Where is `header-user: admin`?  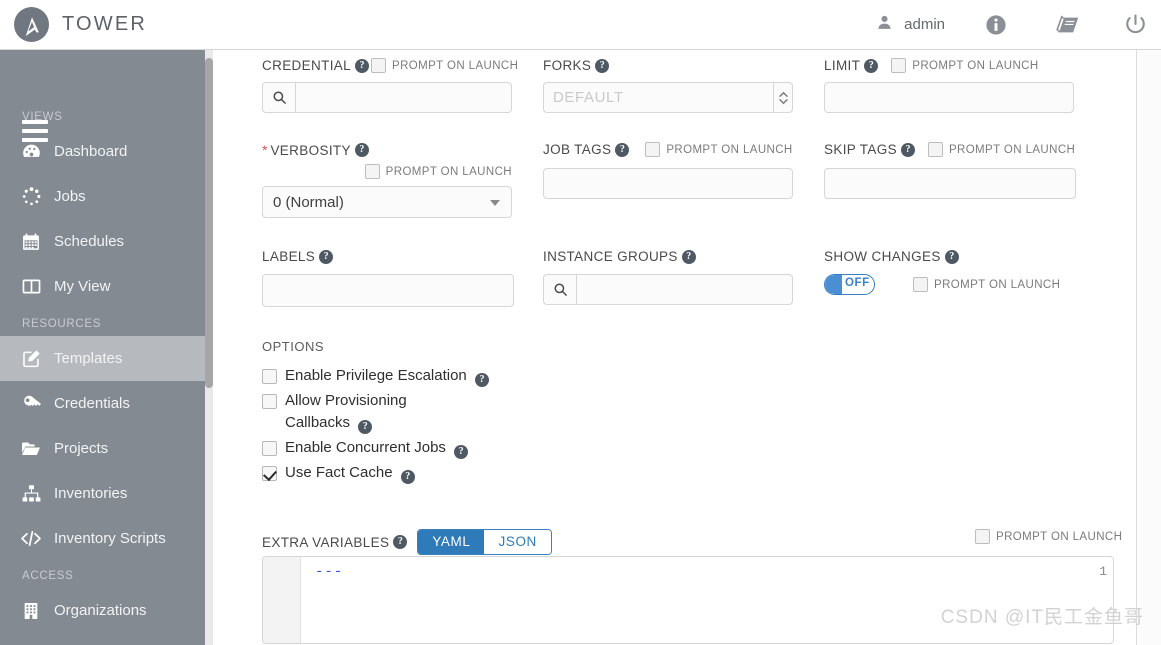
header-user: admin is located at coordinates (910, 24).